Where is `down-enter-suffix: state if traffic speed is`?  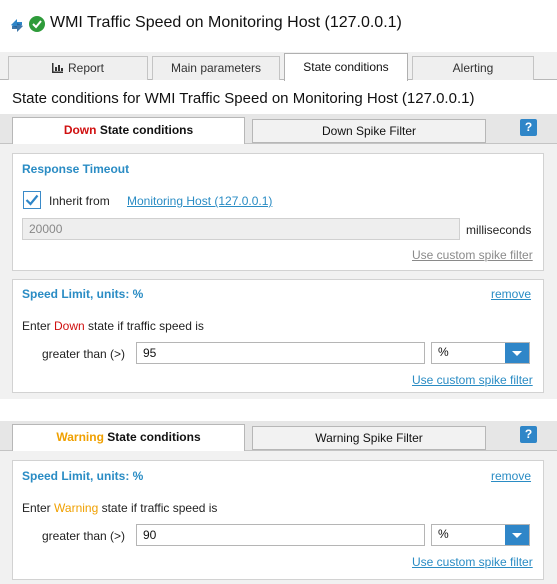
down-enter-suffix: state if traffic speed is is located at coordinates (144, 326).